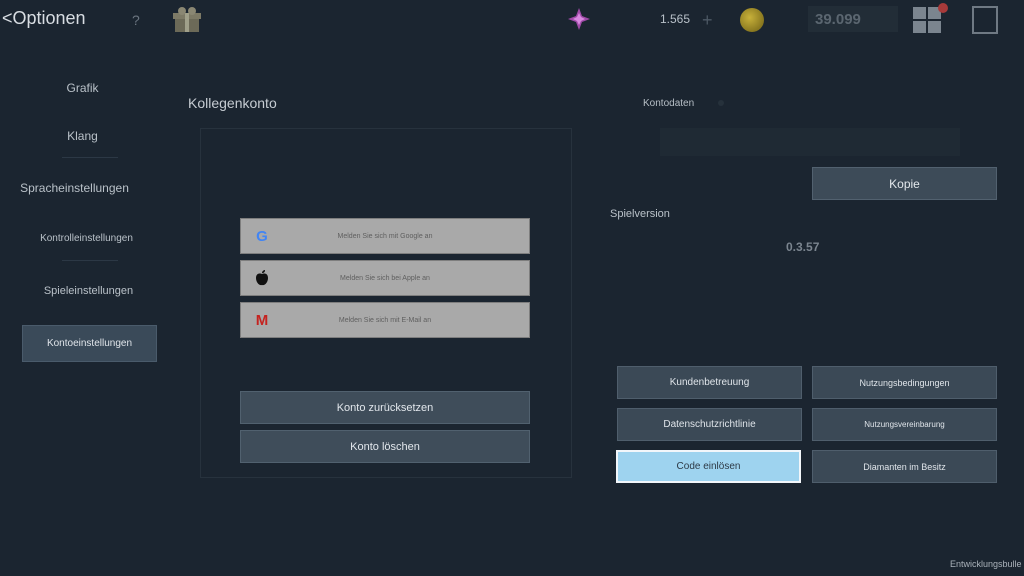  What do you see at coordinates (88, 291) in the screenshot?
I see `sidebar-item-spiel: Spieleinstellungen` at bounding box center [88, 291].